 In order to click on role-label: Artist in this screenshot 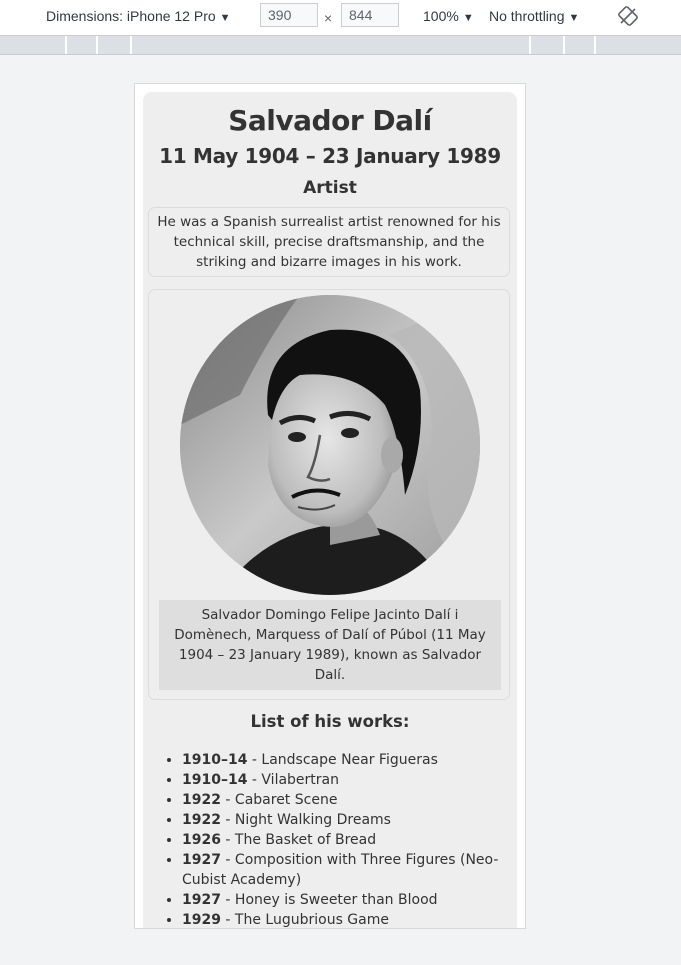, I will do `click(330, 188)`.